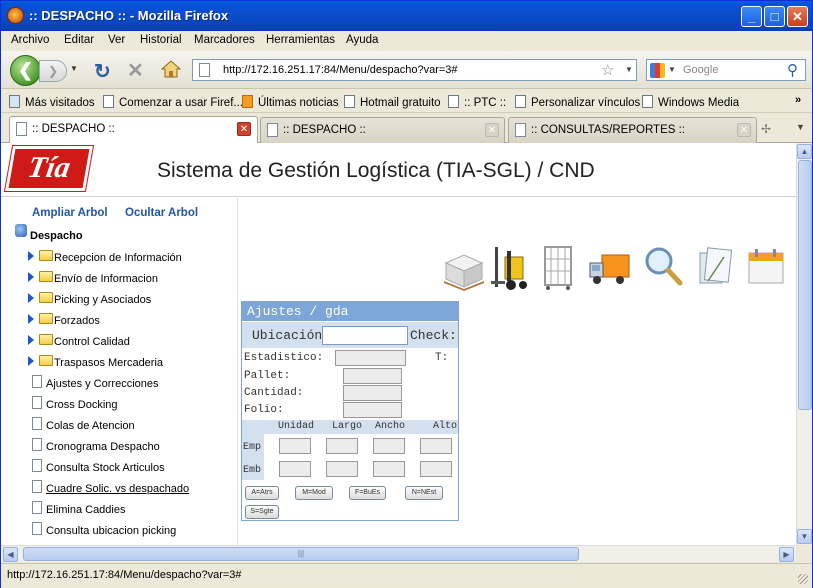  I want to click on tree-item-label: Elimina Caddies, so click(86, 510).